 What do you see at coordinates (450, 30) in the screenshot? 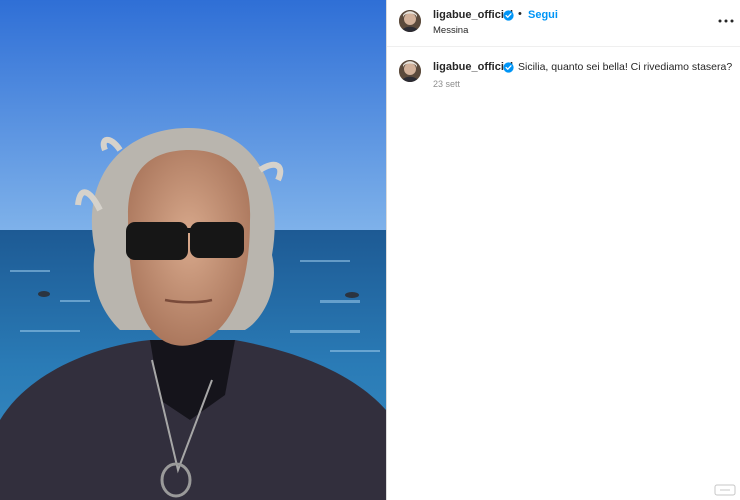
I see `post-location: Messina` at bounding box center [450, 30].